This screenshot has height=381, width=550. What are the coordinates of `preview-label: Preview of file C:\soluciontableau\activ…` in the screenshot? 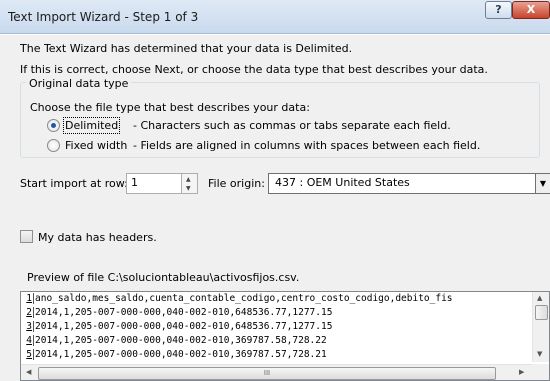 It's located at (163, 277).